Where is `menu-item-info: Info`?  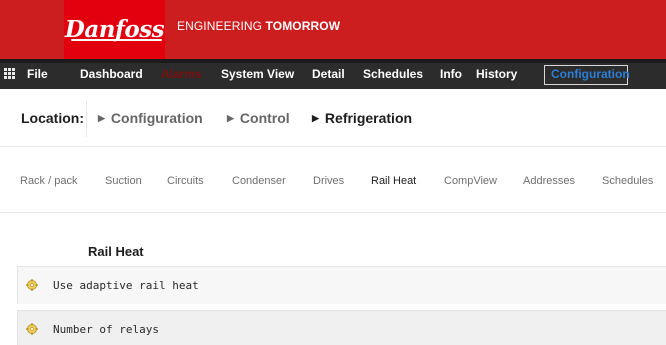 menu-item-info: Info is located at coordinates (451, 74).